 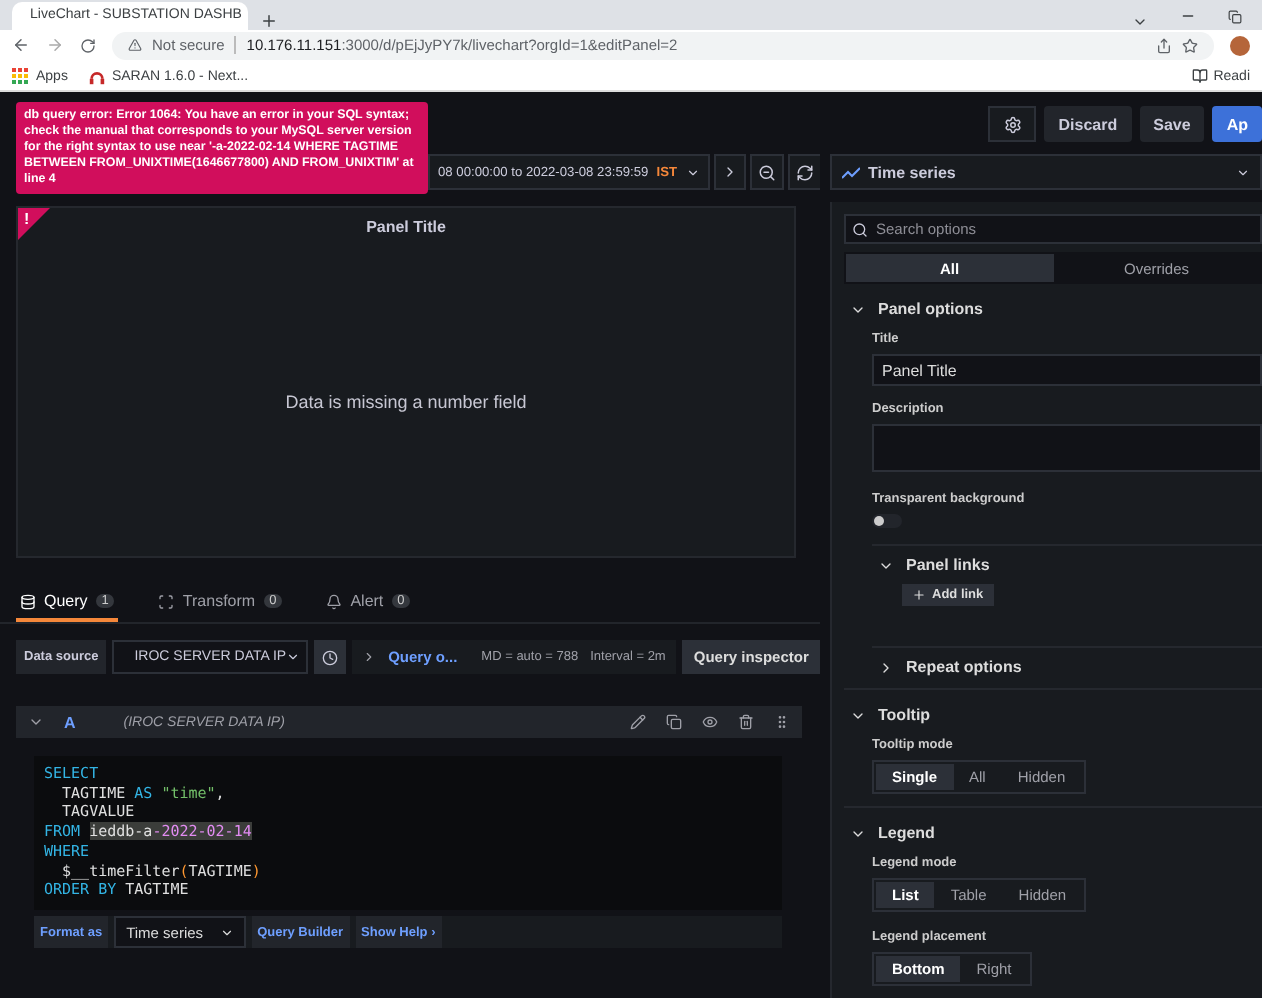 I want to click on section-title: Panel options, so click(x=930, y=309).